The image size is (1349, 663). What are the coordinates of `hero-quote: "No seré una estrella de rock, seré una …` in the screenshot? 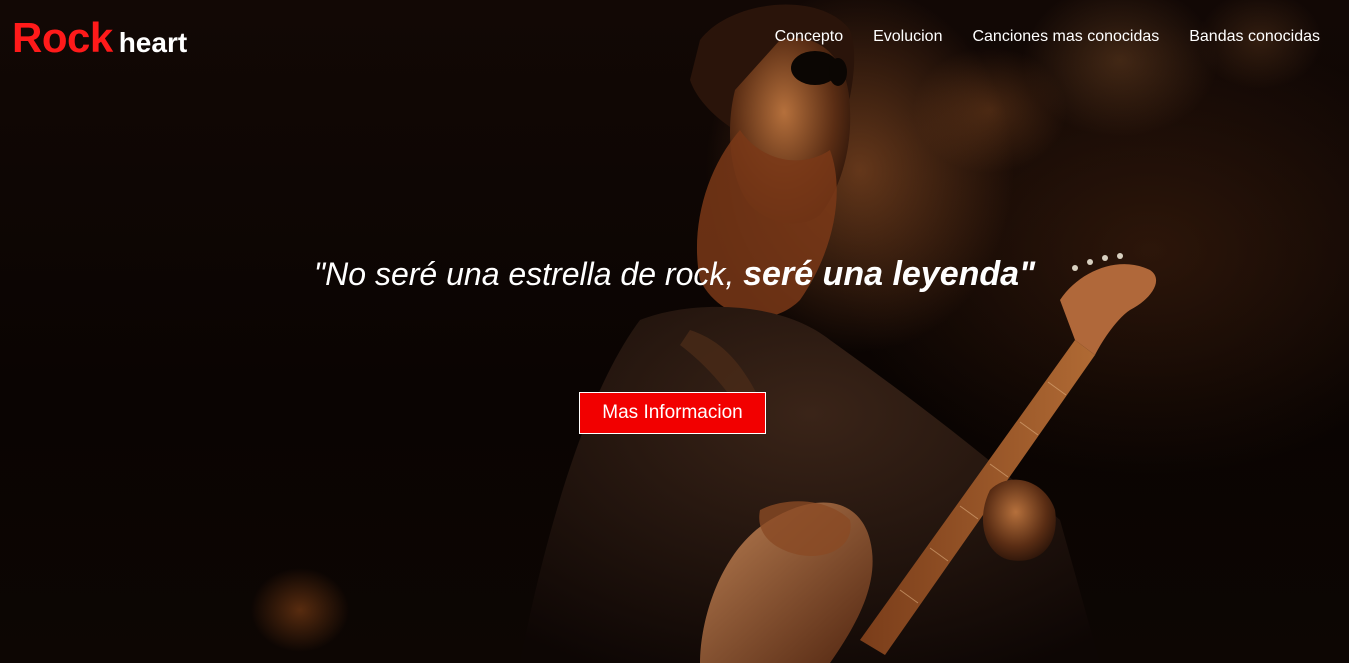 It's located at (674, 274).